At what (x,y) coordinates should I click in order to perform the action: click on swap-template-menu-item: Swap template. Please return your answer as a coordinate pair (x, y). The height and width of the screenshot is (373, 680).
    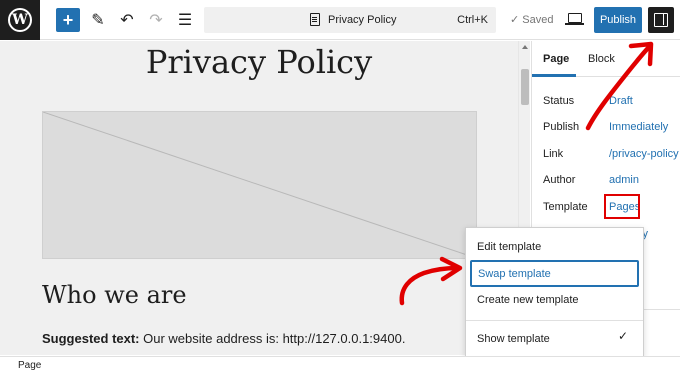
    Looking at the image, I should click on (554, 273).